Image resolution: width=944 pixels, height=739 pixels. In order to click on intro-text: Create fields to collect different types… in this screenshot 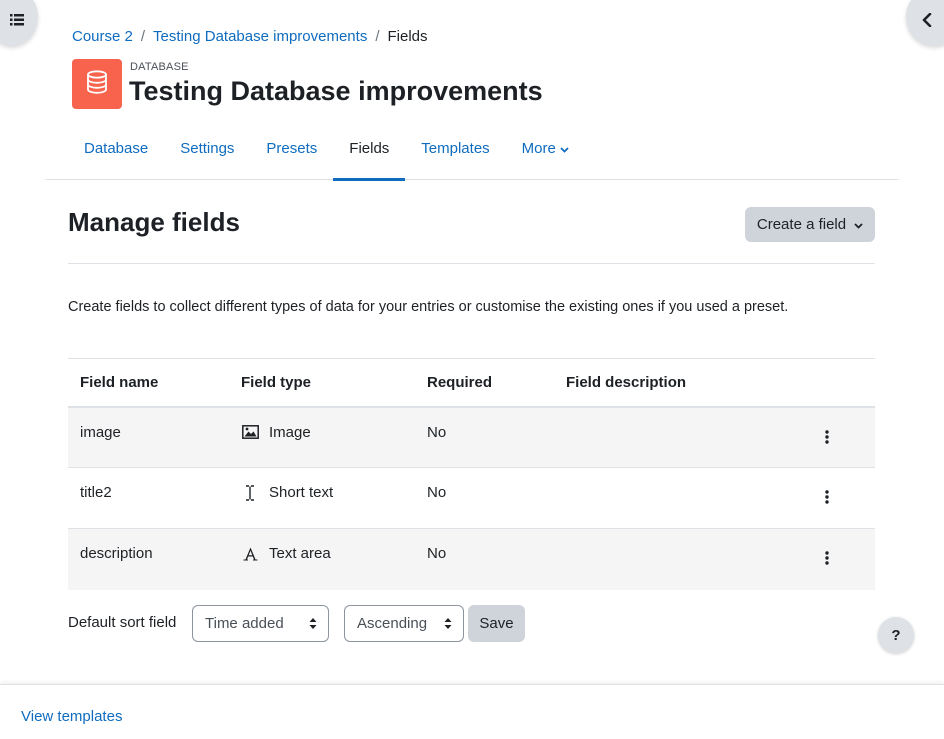, I will do `click(428, 307)`.